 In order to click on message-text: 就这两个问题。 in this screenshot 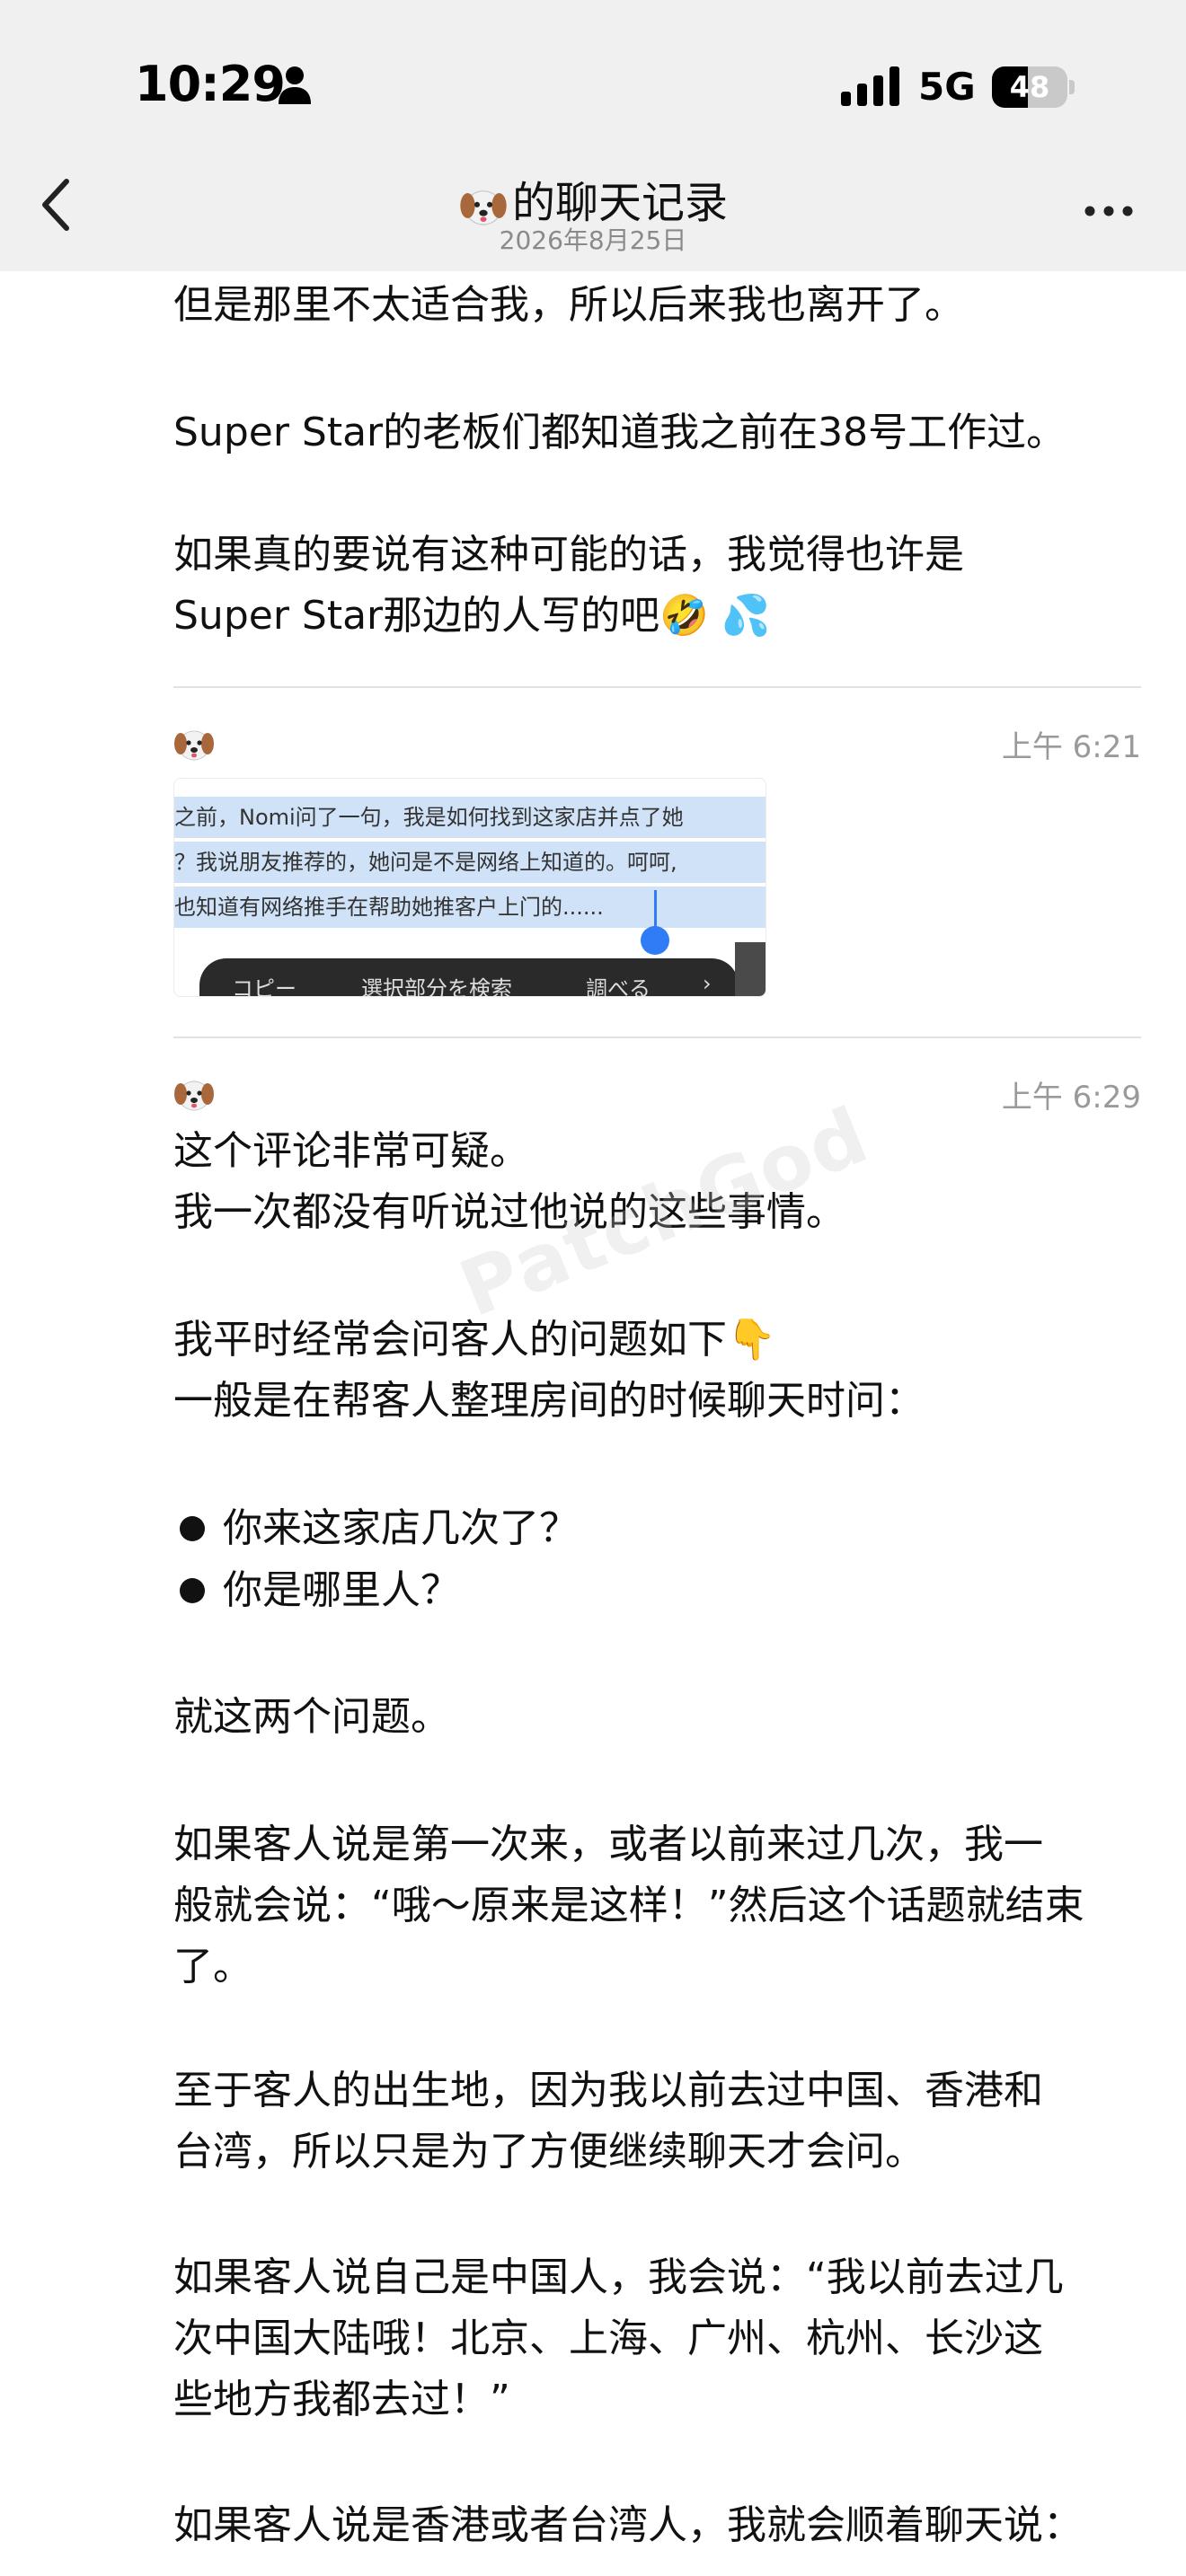, I will do `click(311, 1717)`.